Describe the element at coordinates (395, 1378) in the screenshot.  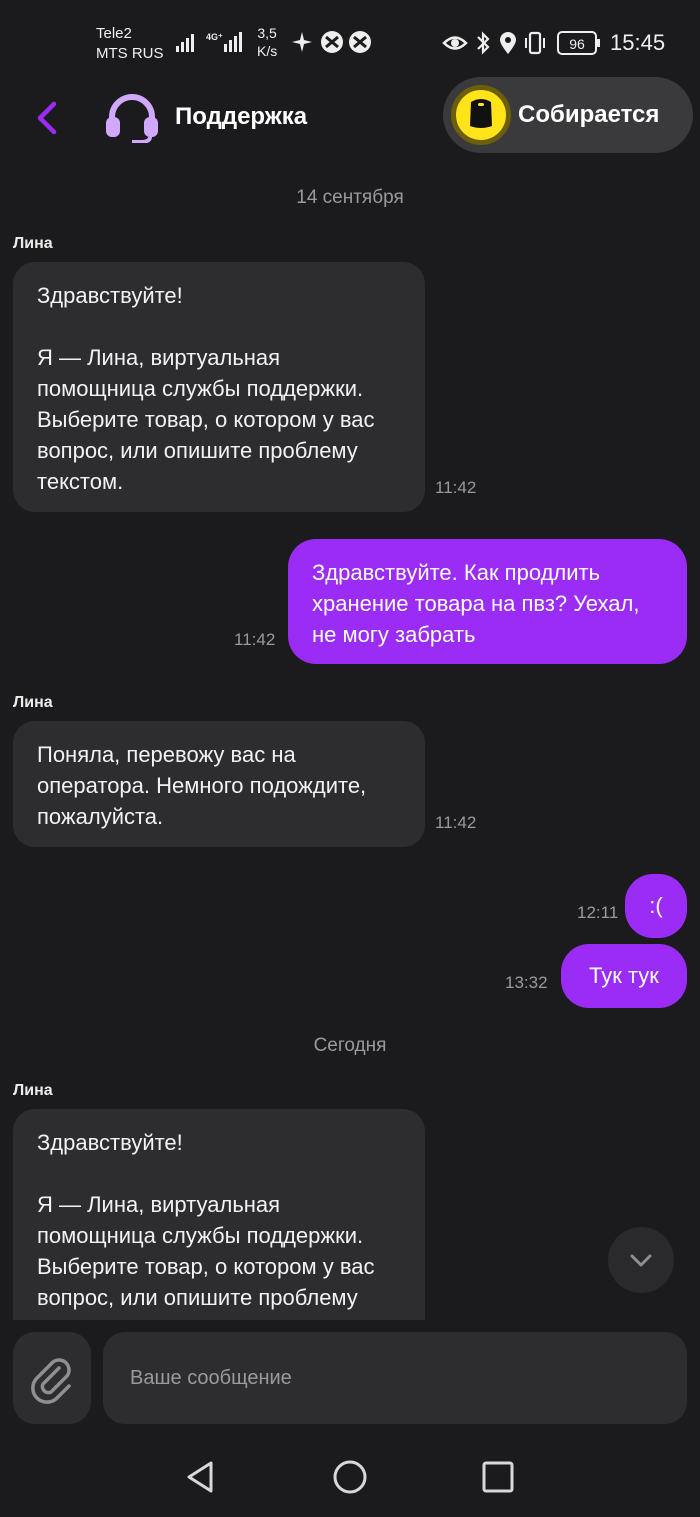
I see `message-input` at that location.